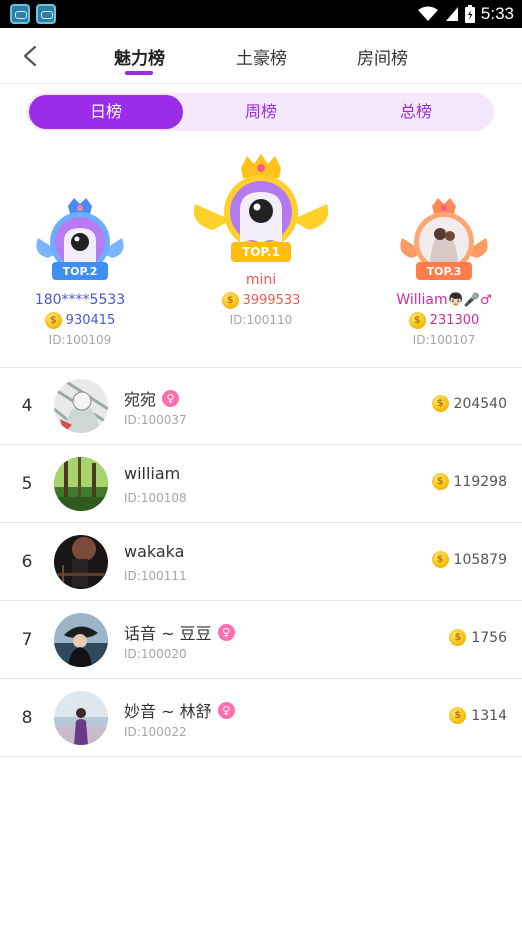  Describe the element at coordinates (139, 73) in the screenshot. I see `active-tab-indicator` at that location.